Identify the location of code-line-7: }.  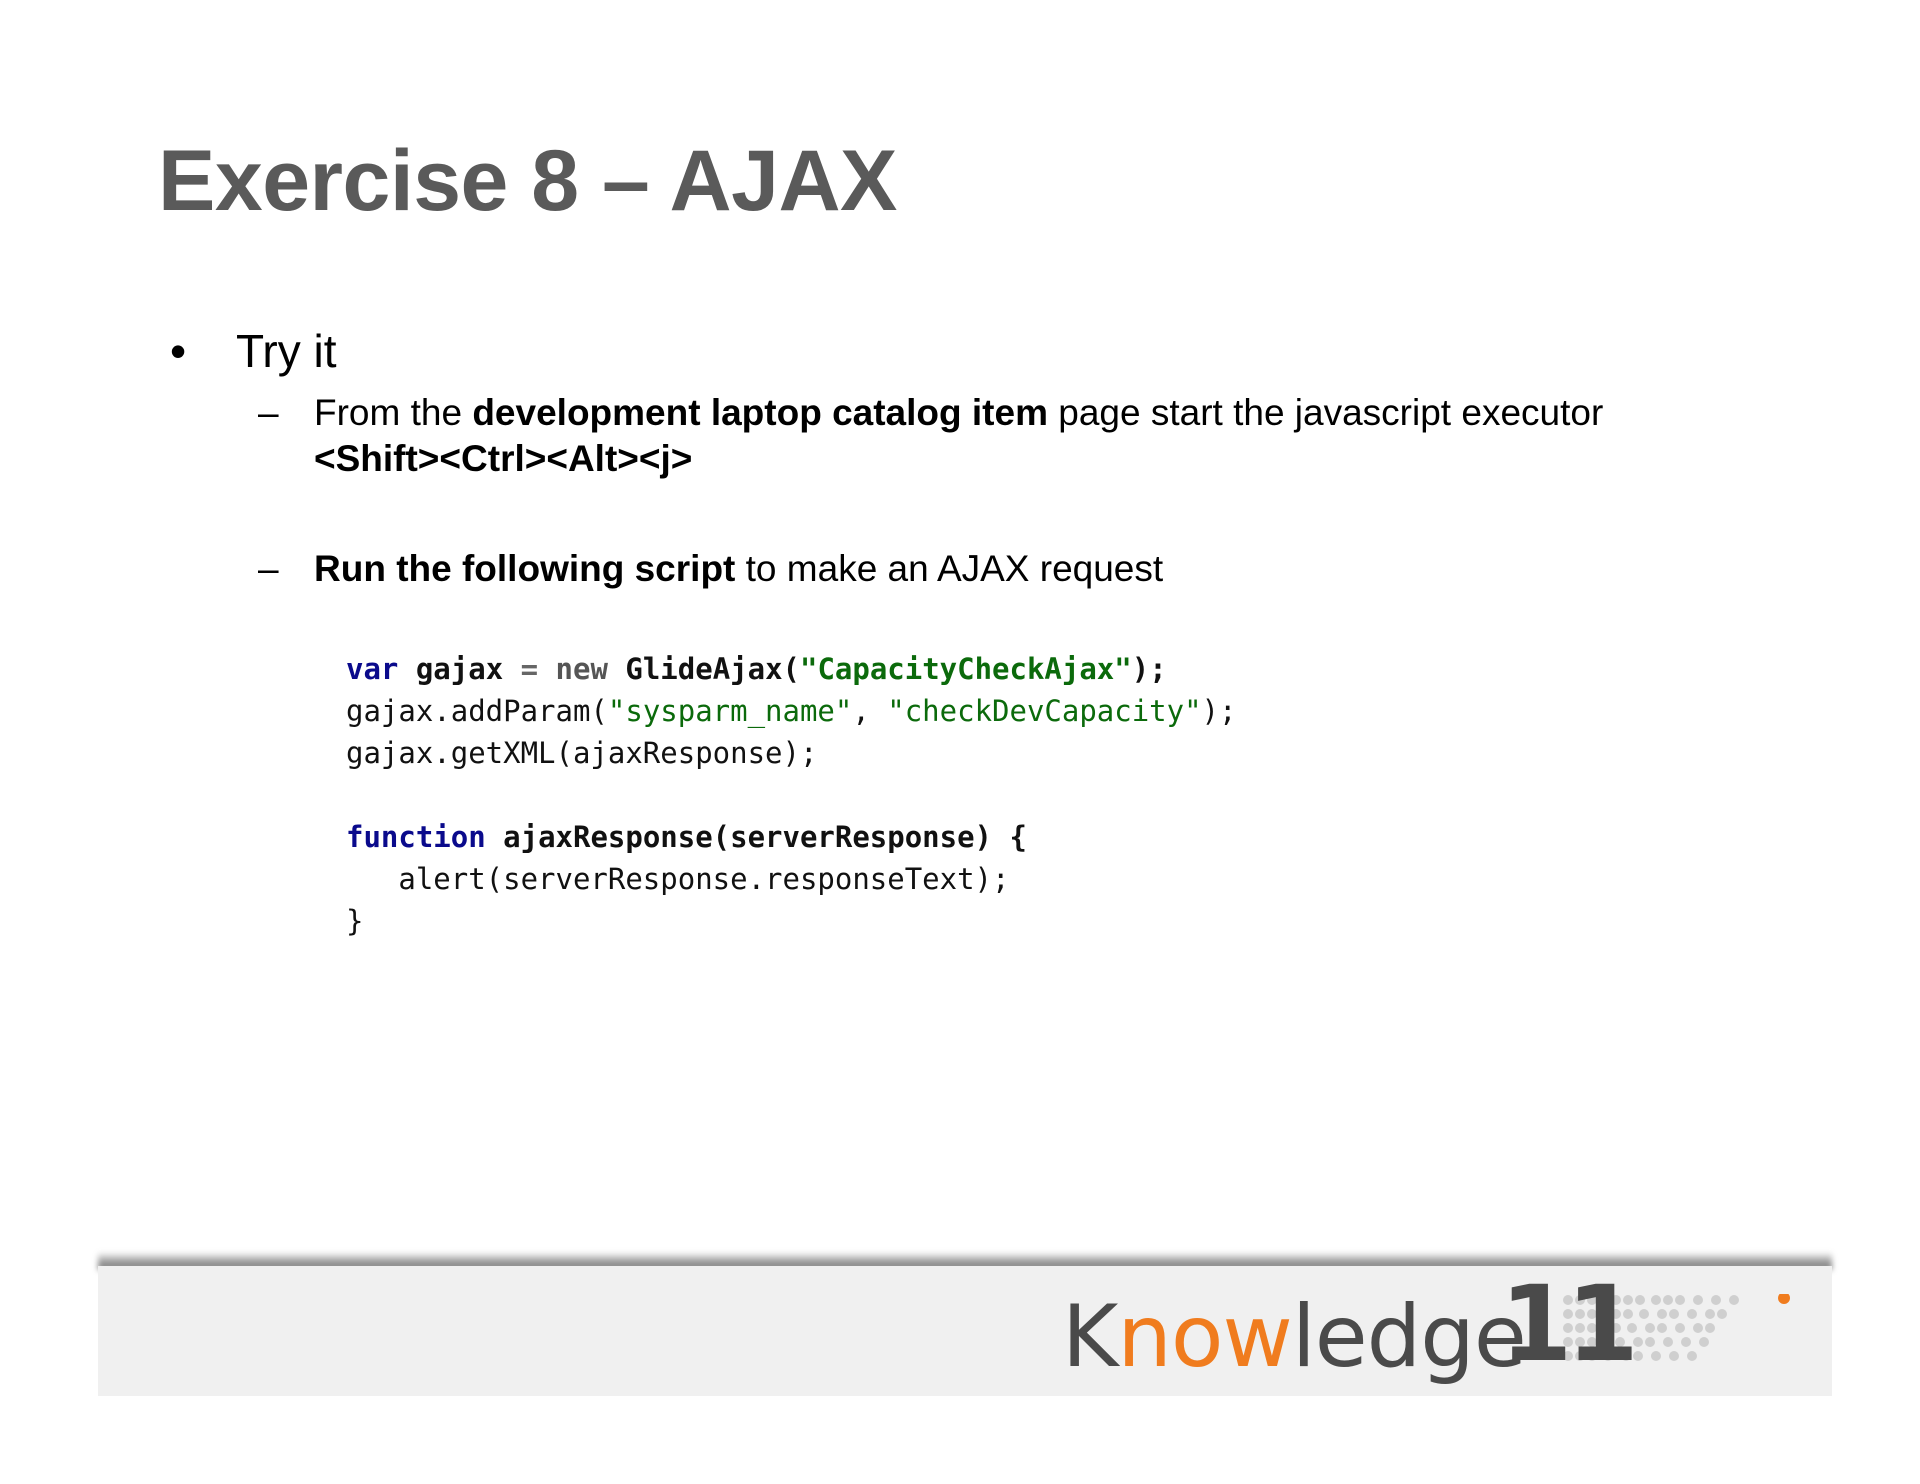
(355, 921).